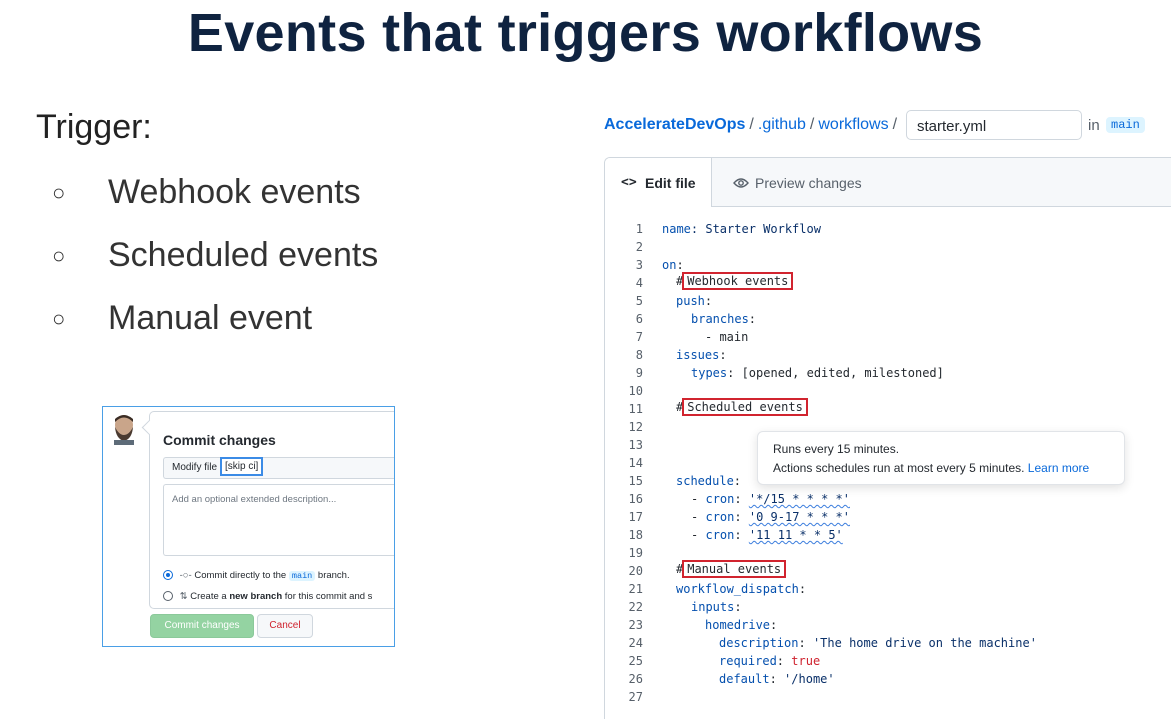 The height and width of the screenshot is (719, 1171). Describe the element at coordinates (709, 481) in the screenshot. I see `code-line: schedule:` at that location.